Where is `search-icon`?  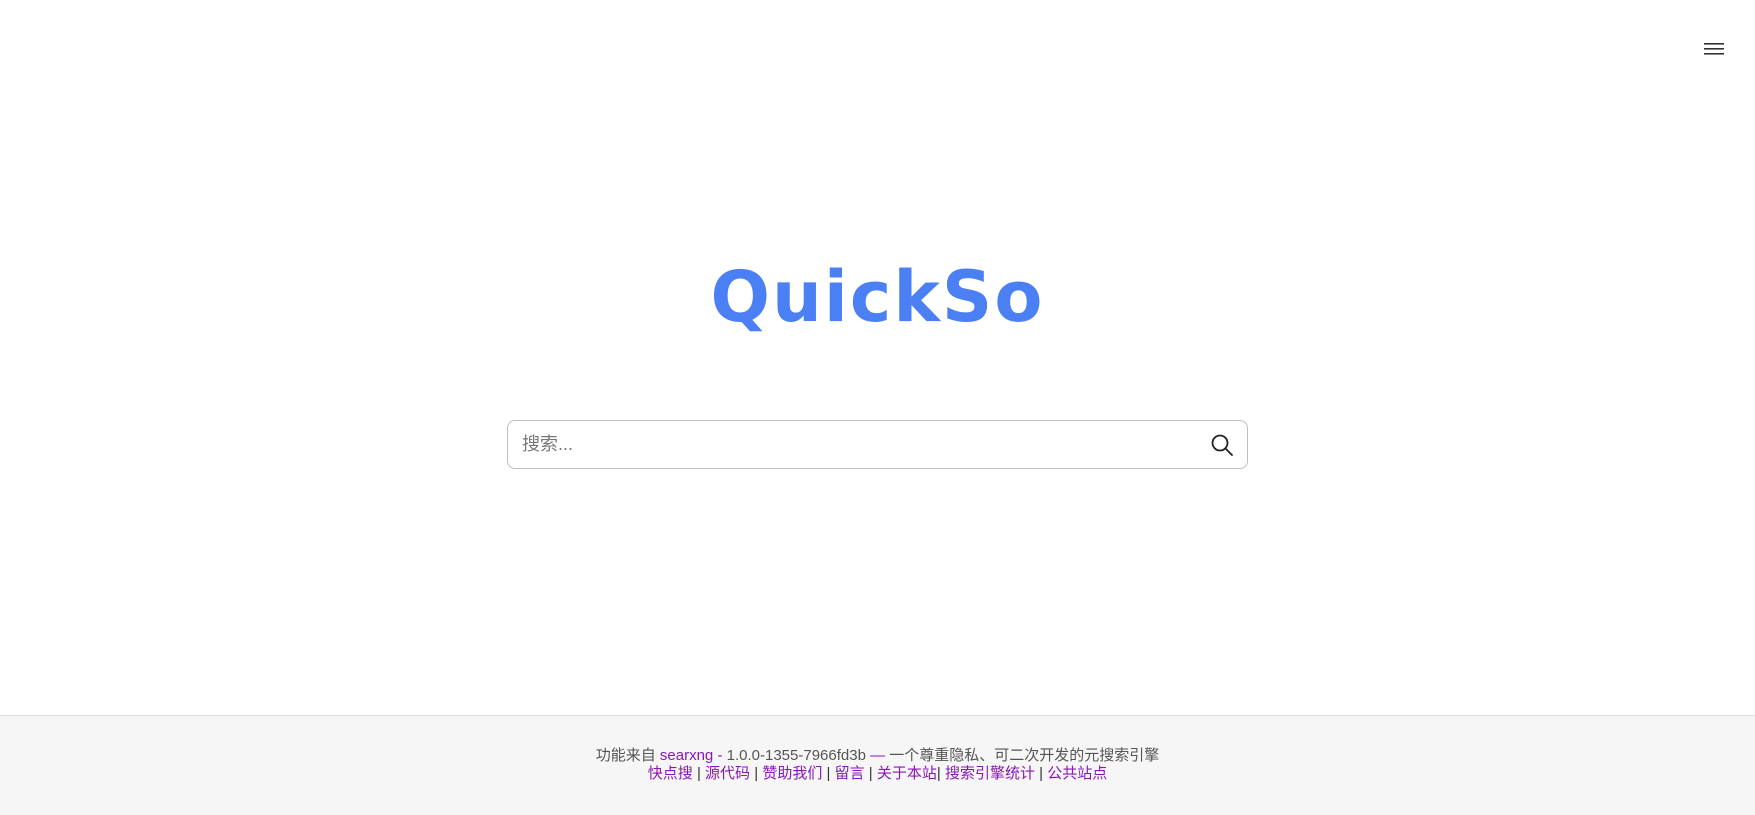 search-icon is located at coordinates (1222, 445).